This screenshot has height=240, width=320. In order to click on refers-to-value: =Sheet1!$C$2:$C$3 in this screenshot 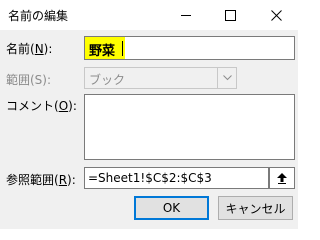, I will do `click(150, 178)`.